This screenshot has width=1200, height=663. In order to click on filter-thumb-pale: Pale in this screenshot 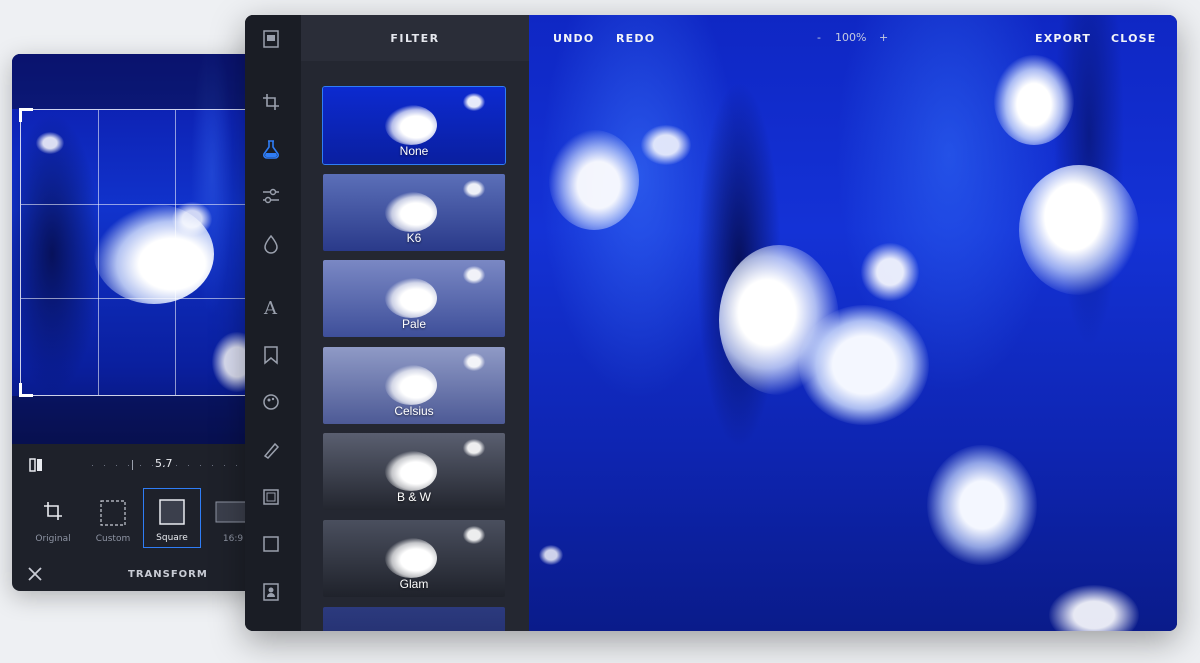, I will do `click(414, 298)`.